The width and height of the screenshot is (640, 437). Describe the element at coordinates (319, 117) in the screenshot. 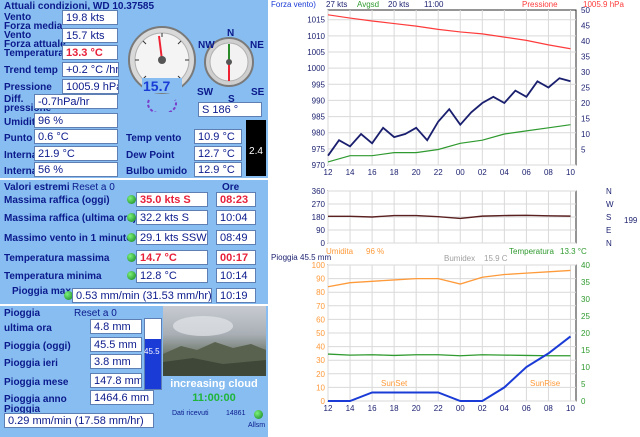

I see `y-left-tick-label: 985` at that location.